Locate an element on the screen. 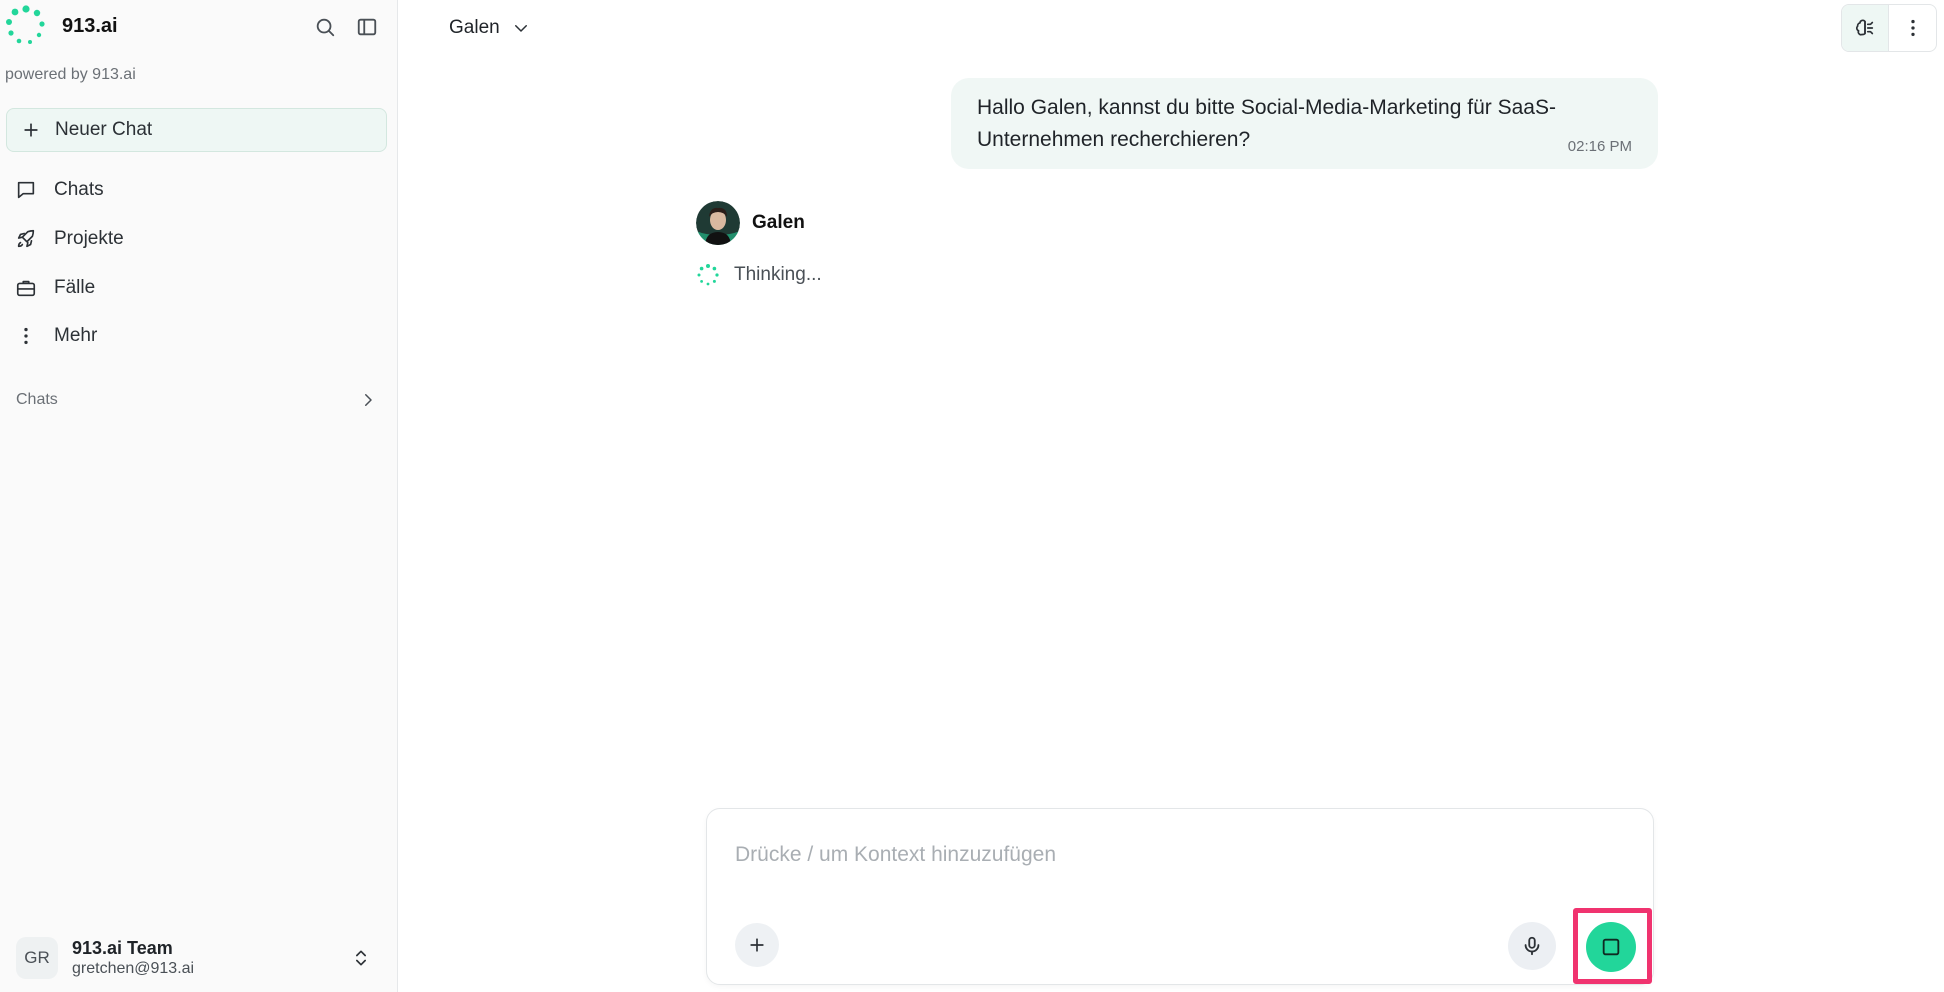 The height and width of the screenshot is (992, 1944). add-context-button is located at coordinates (757, 945).